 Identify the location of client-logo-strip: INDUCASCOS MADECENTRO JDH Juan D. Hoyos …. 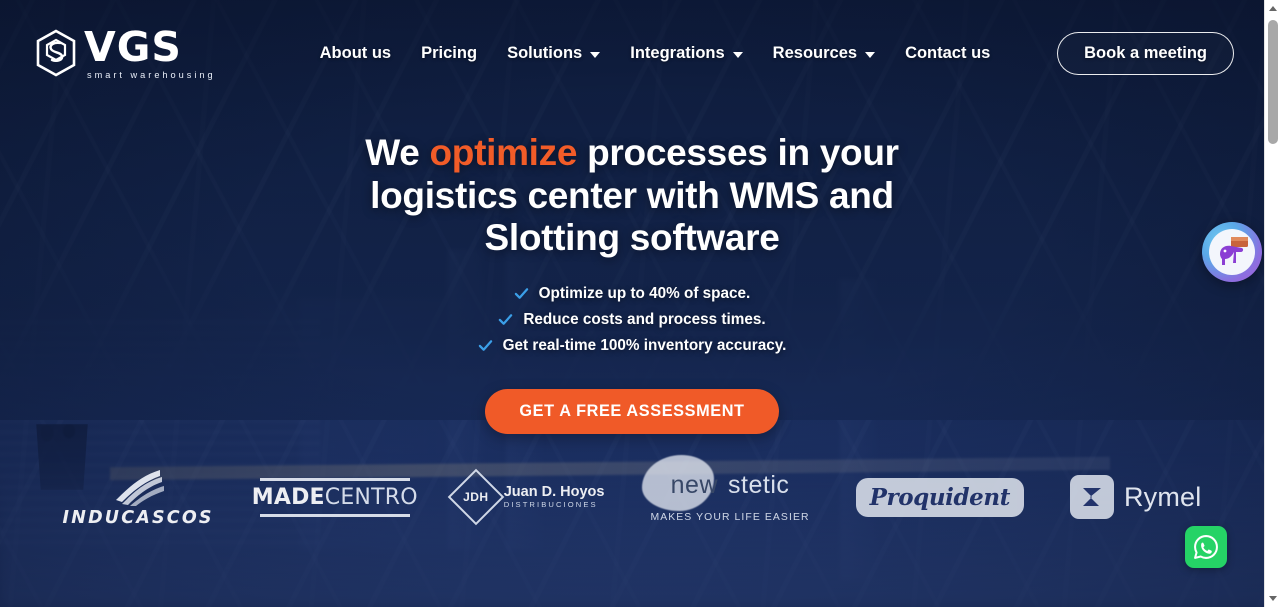
(632, 497).